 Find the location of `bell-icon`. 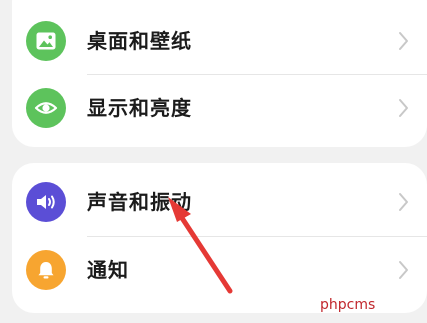

bell-icon is located at coordinates (46, 270).